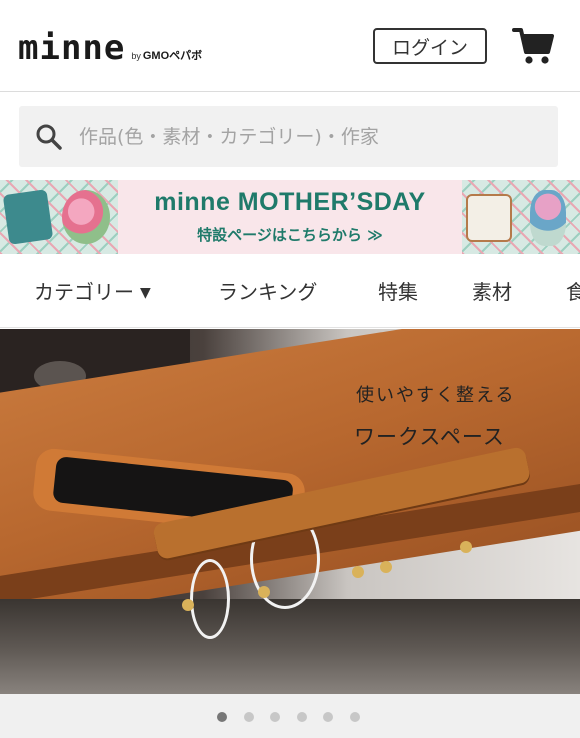 This screenshot has width=580, height=738. Describe the element at coordinates (290, 217) in the screenshot. I see `mothers-day-banner: minne MOTHER’SDAY 特設ページはこちらから ≫` at that location.